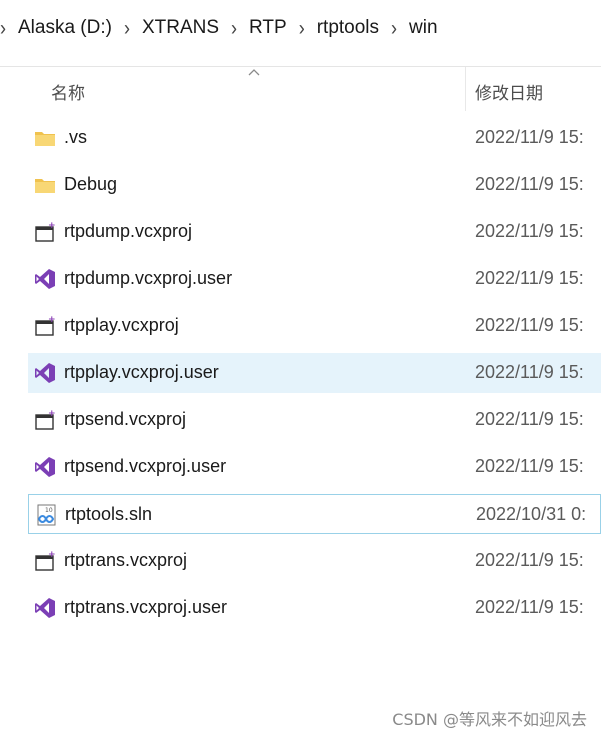  I want to click on file-row: rtpplay.vcxproj.user 2022/11/9 15:, so click(314, 373).